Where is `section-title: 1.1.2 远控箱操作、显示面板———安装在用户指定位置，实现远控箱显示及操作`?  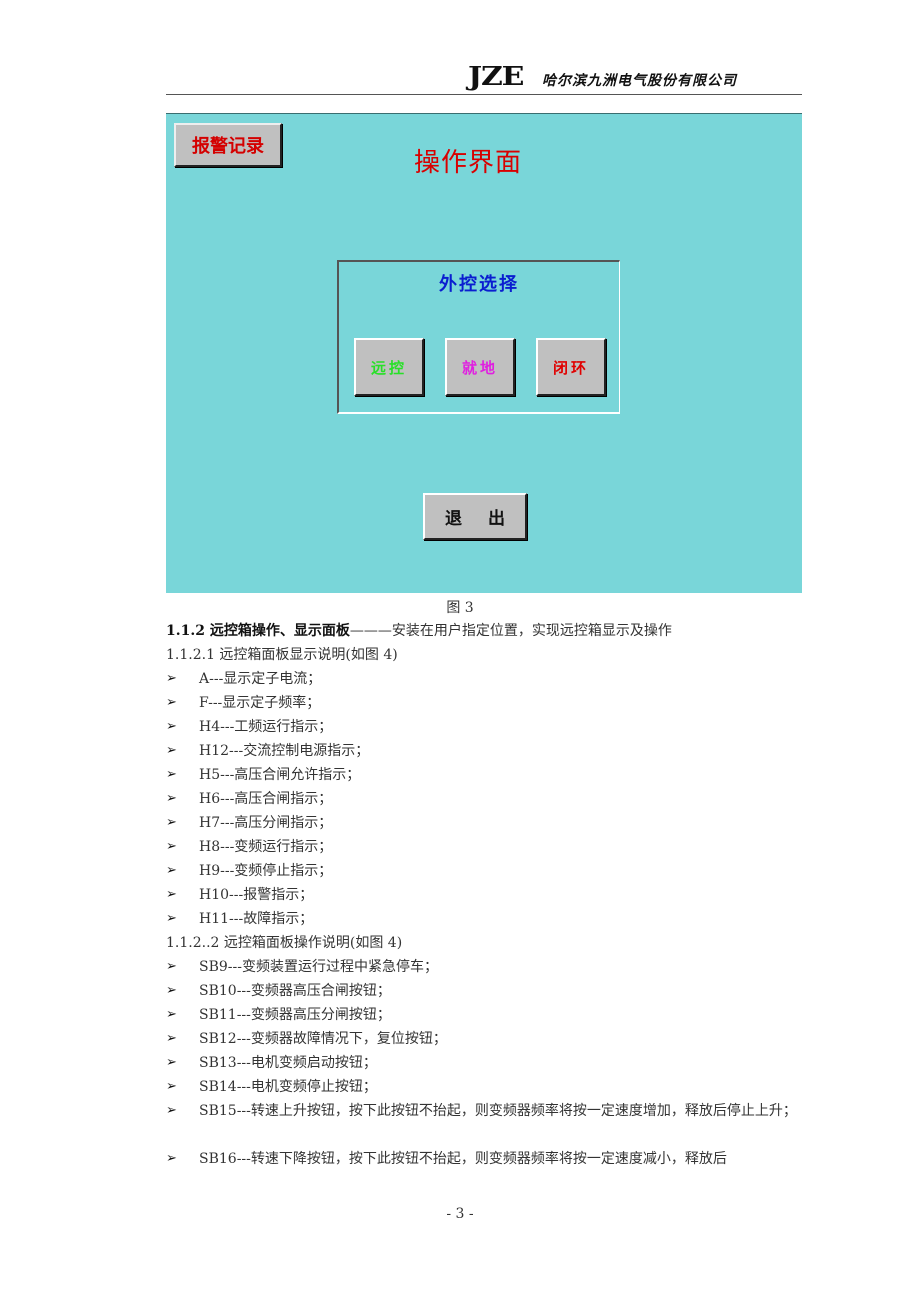 section-title: 1.1.2 远控箱操作、显示面板———安装在用户指定位置，实现远控箱显示及操作 is located at coordinates (419, 631).